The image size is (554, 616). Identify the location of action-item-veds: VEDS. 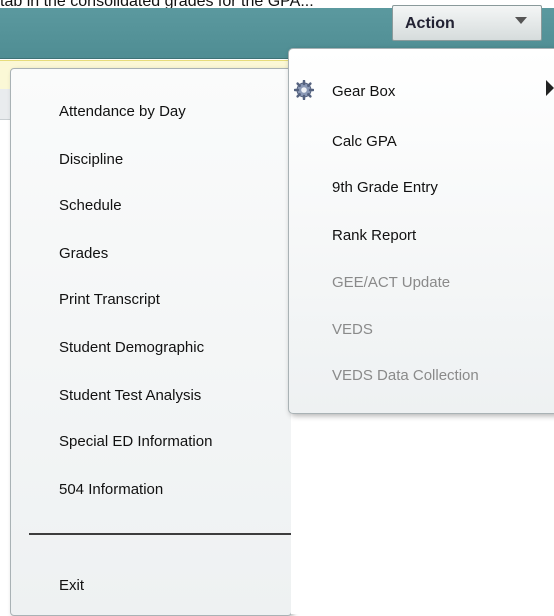
(352, 329).